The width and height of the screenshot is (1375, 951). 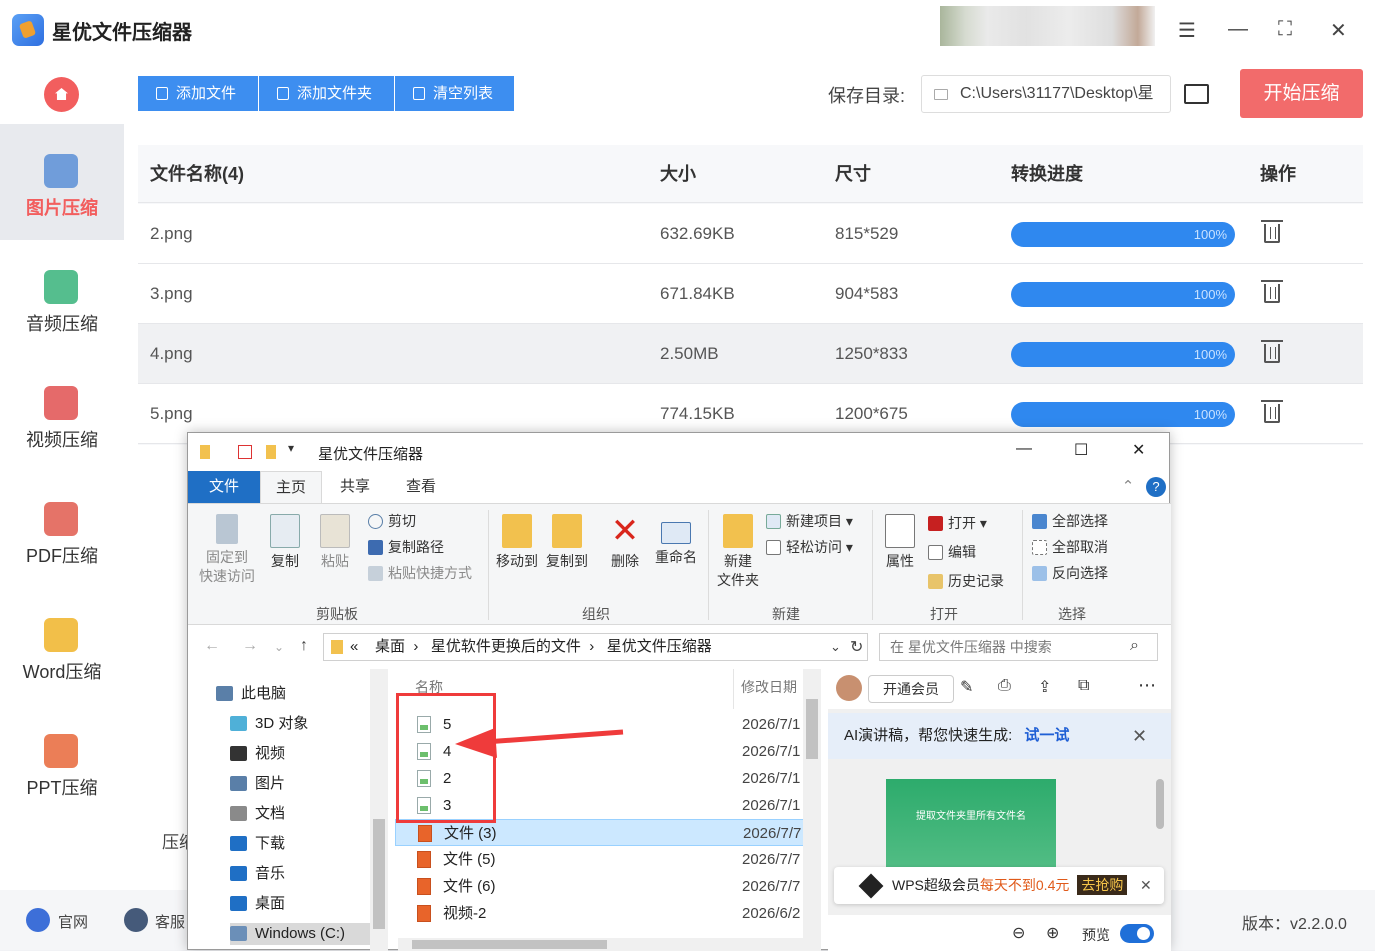 I want to click on file-list-item: 文件 (6) 2026/7/7, so click(x=600, y=886).